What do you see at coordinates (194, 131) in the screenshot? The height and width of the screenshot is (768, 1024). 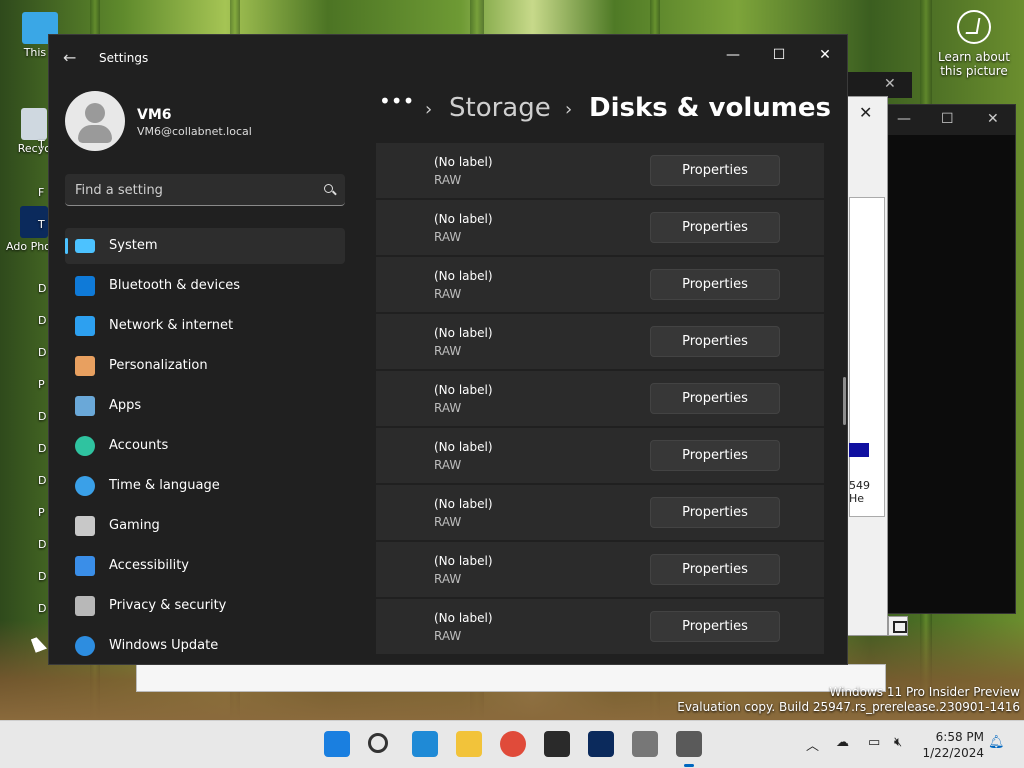 I see `user-email: VM6@collabnet.local` at bounding box center [194, 131].